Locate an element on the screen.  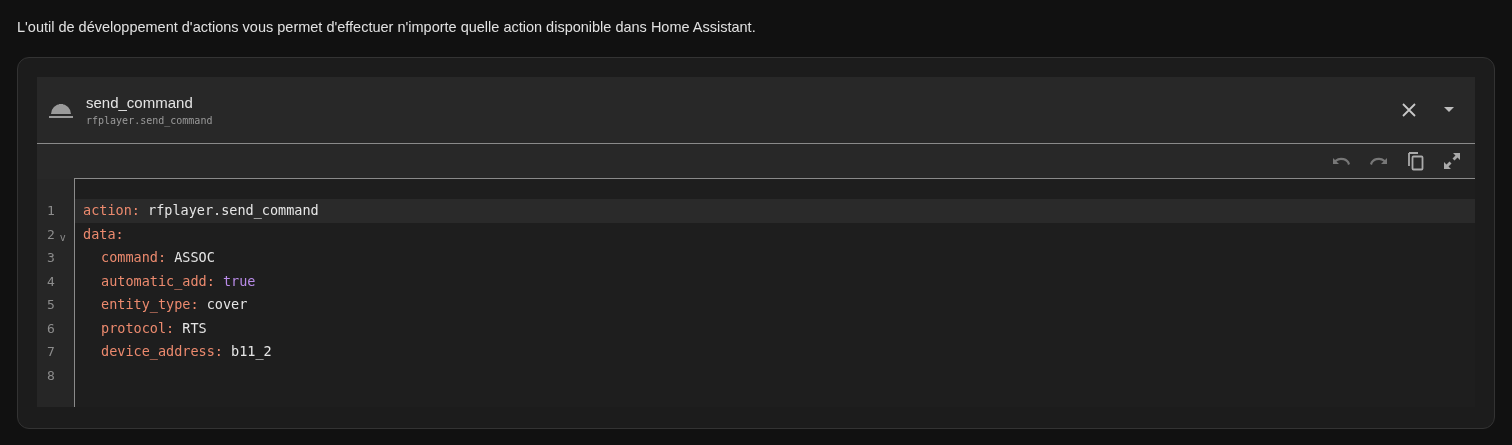
service-bell-icon is located at coordinates (61, 110).